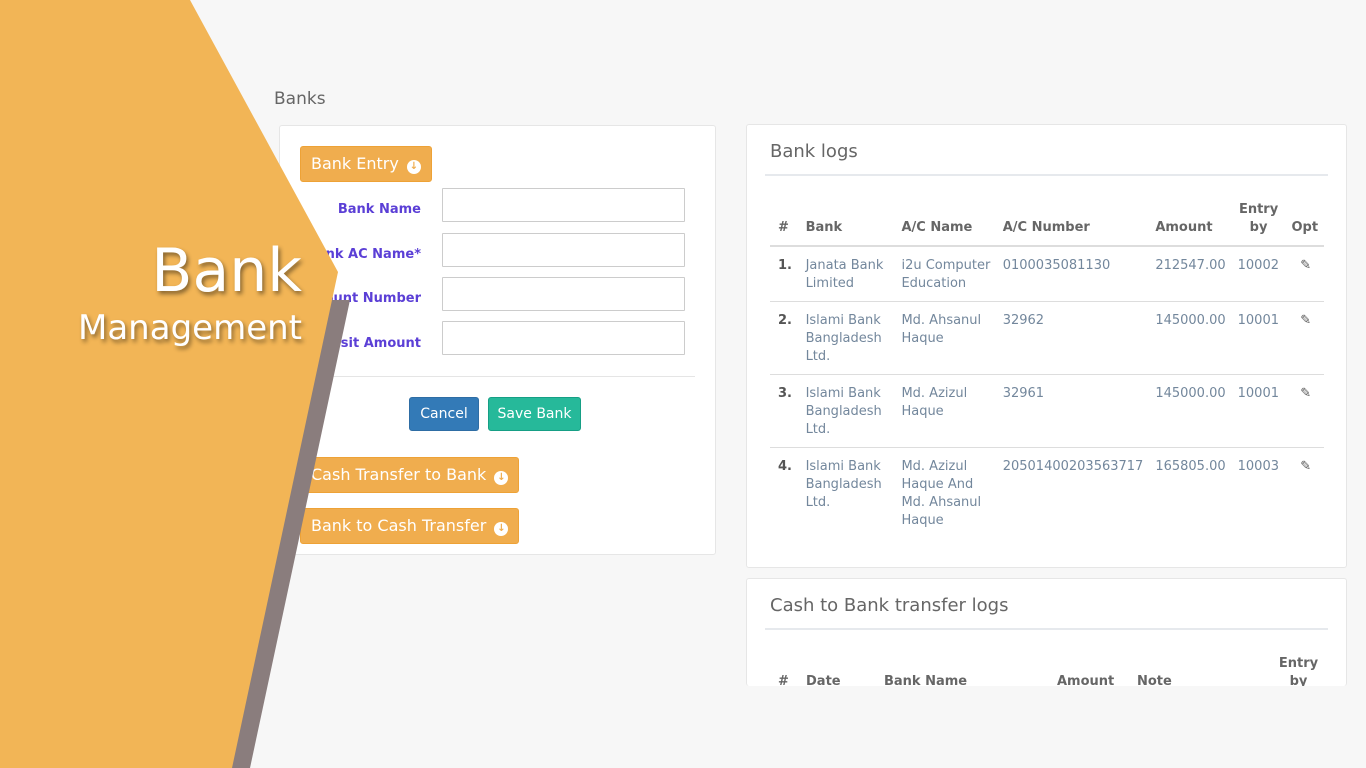  Describe the element at coordinates (784, 274) in the screenshot. I see `row-number: 1.` at that location.